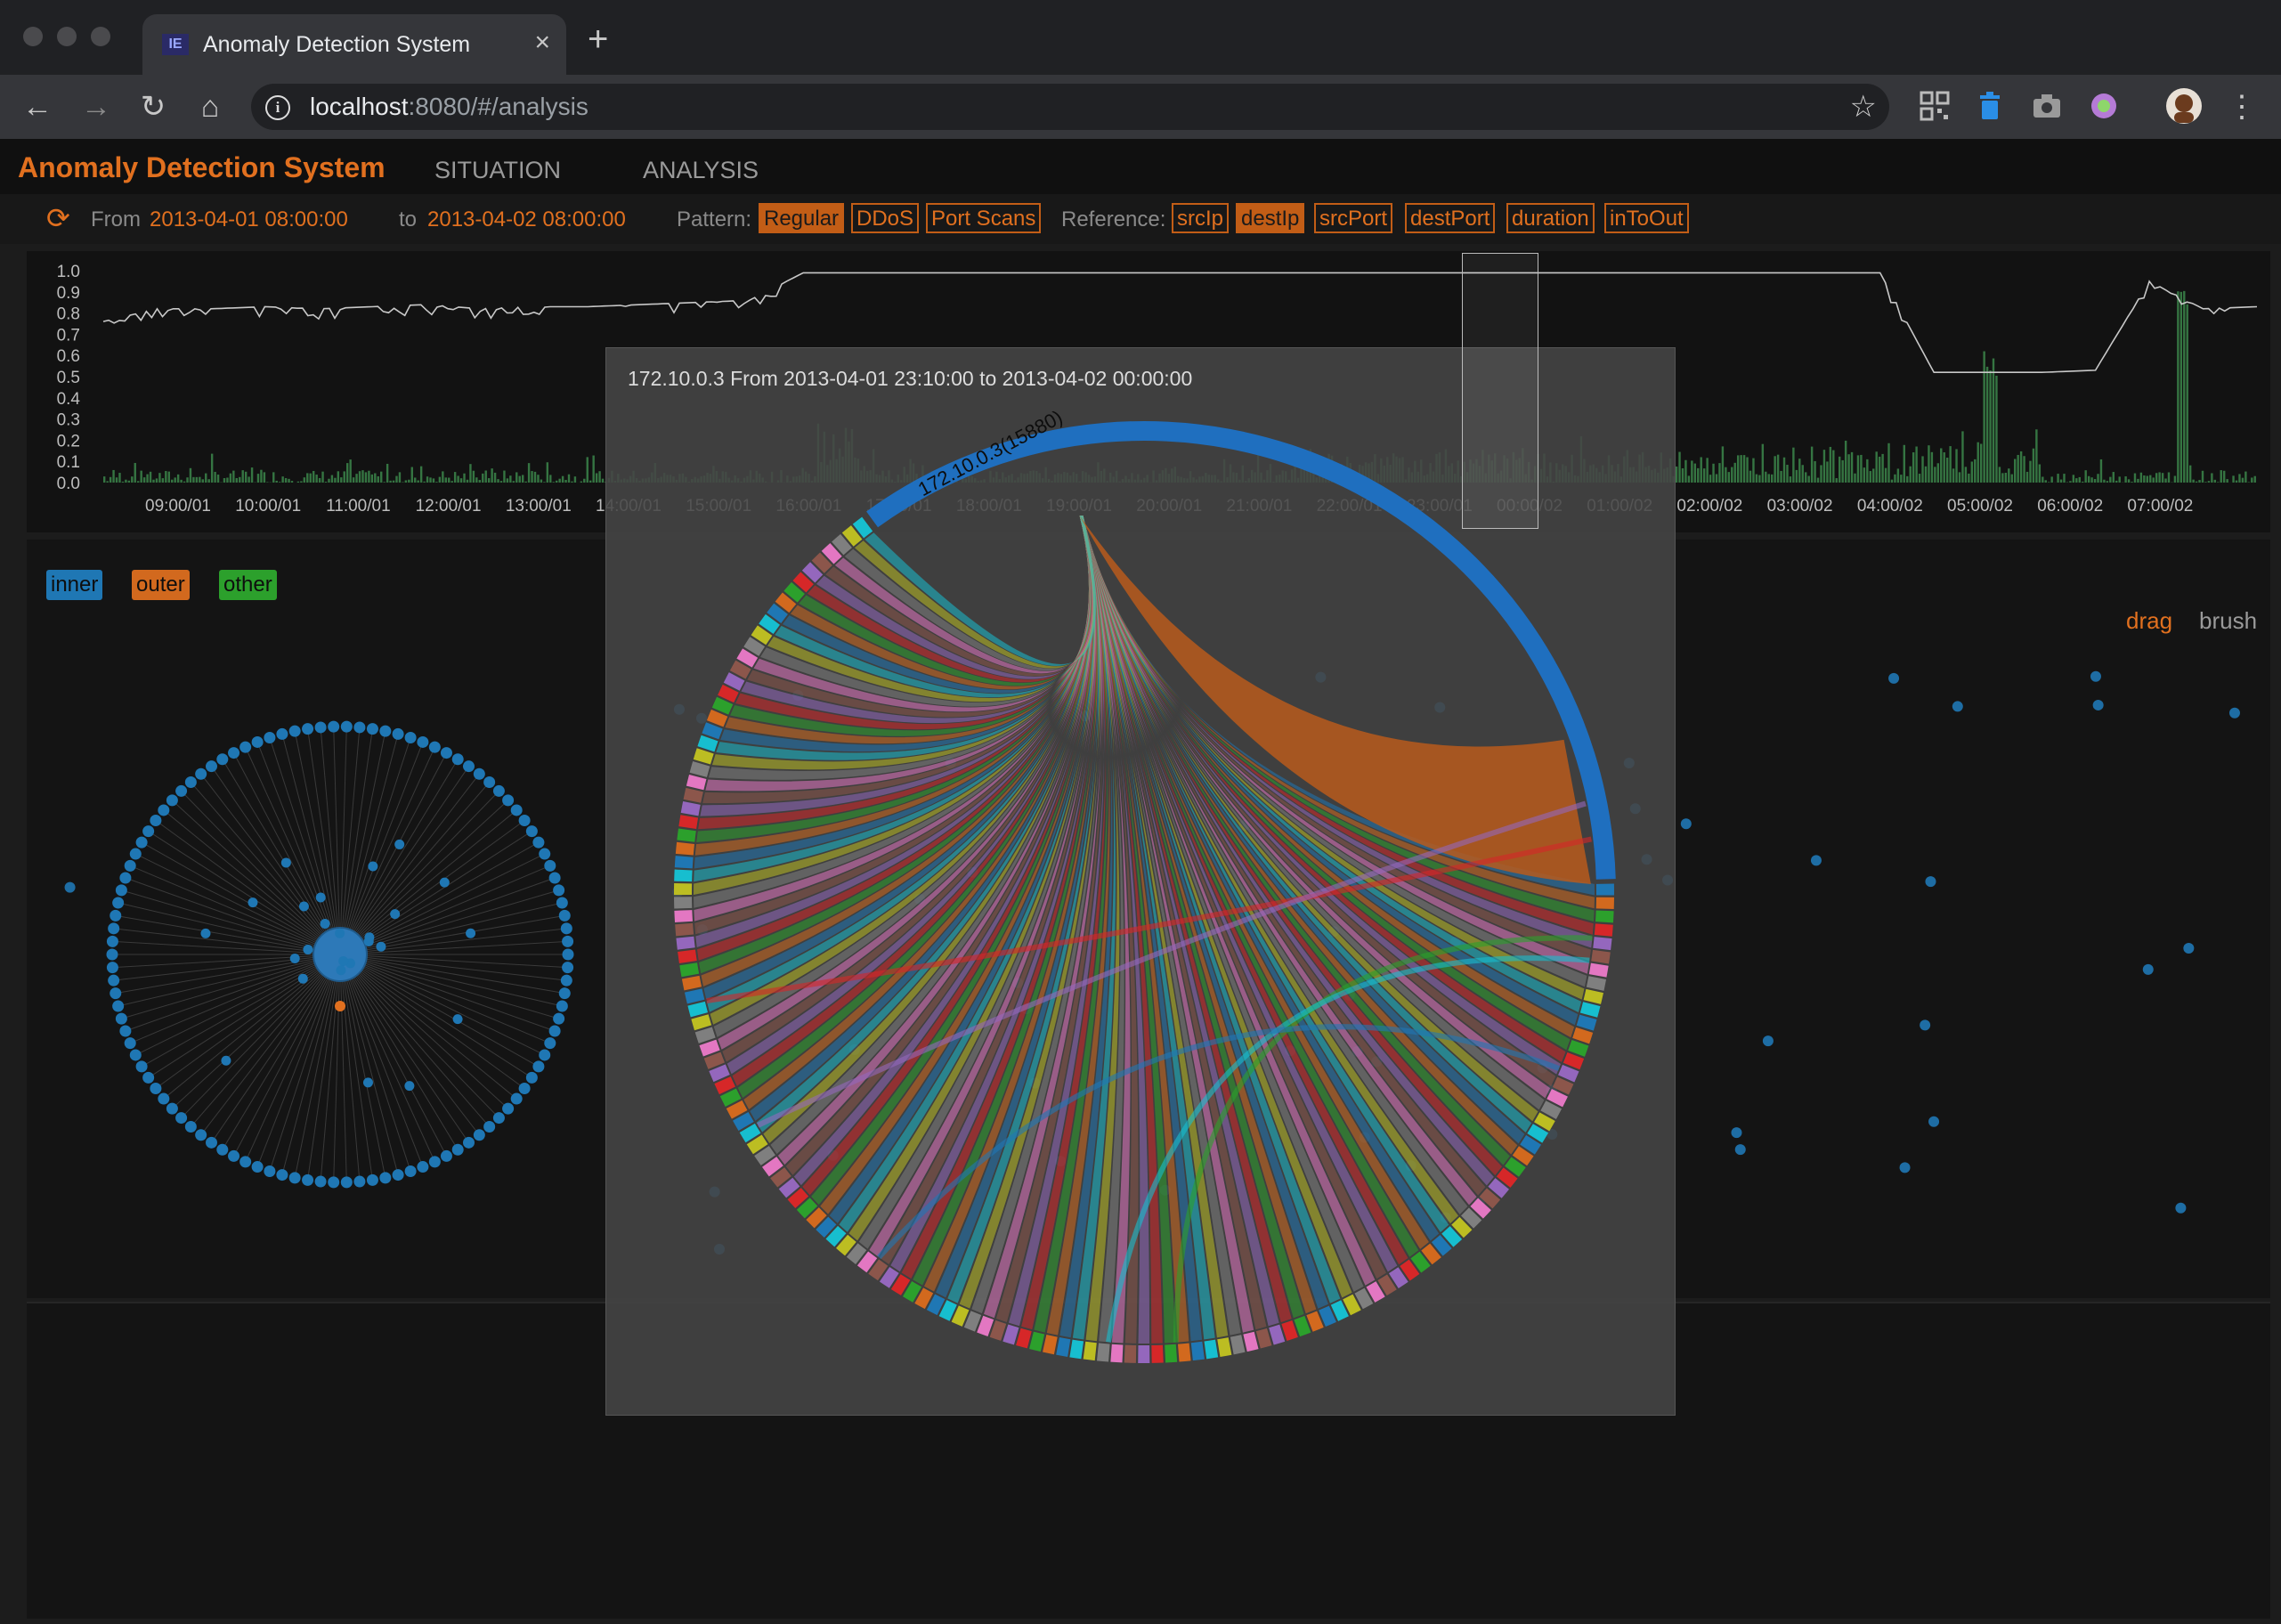 This screenshot has height=1624, width=2281. What do you see at coordinates (100, 36) in the screenshot?
I see `window-maximize-button` at bounding box center [100, 36].